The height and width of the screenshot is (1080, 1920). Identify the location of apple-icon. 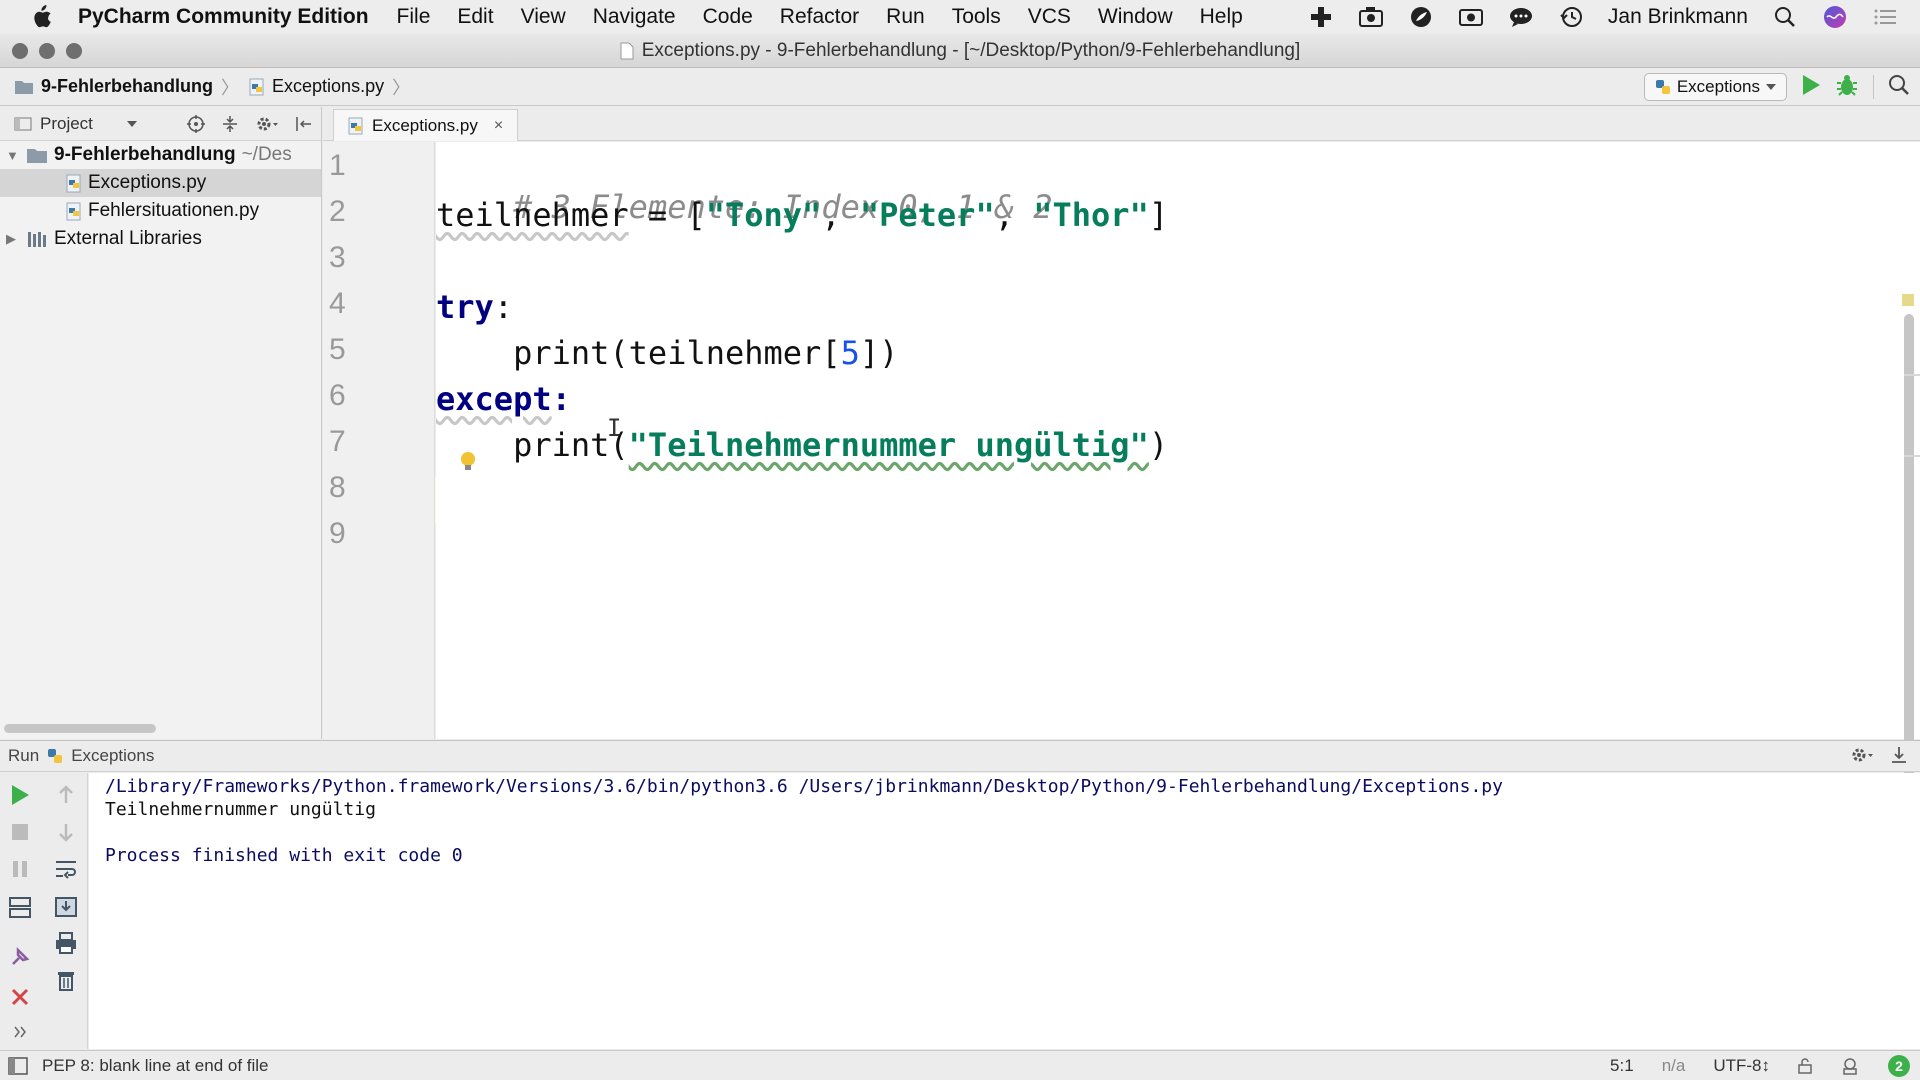
(41, 17).